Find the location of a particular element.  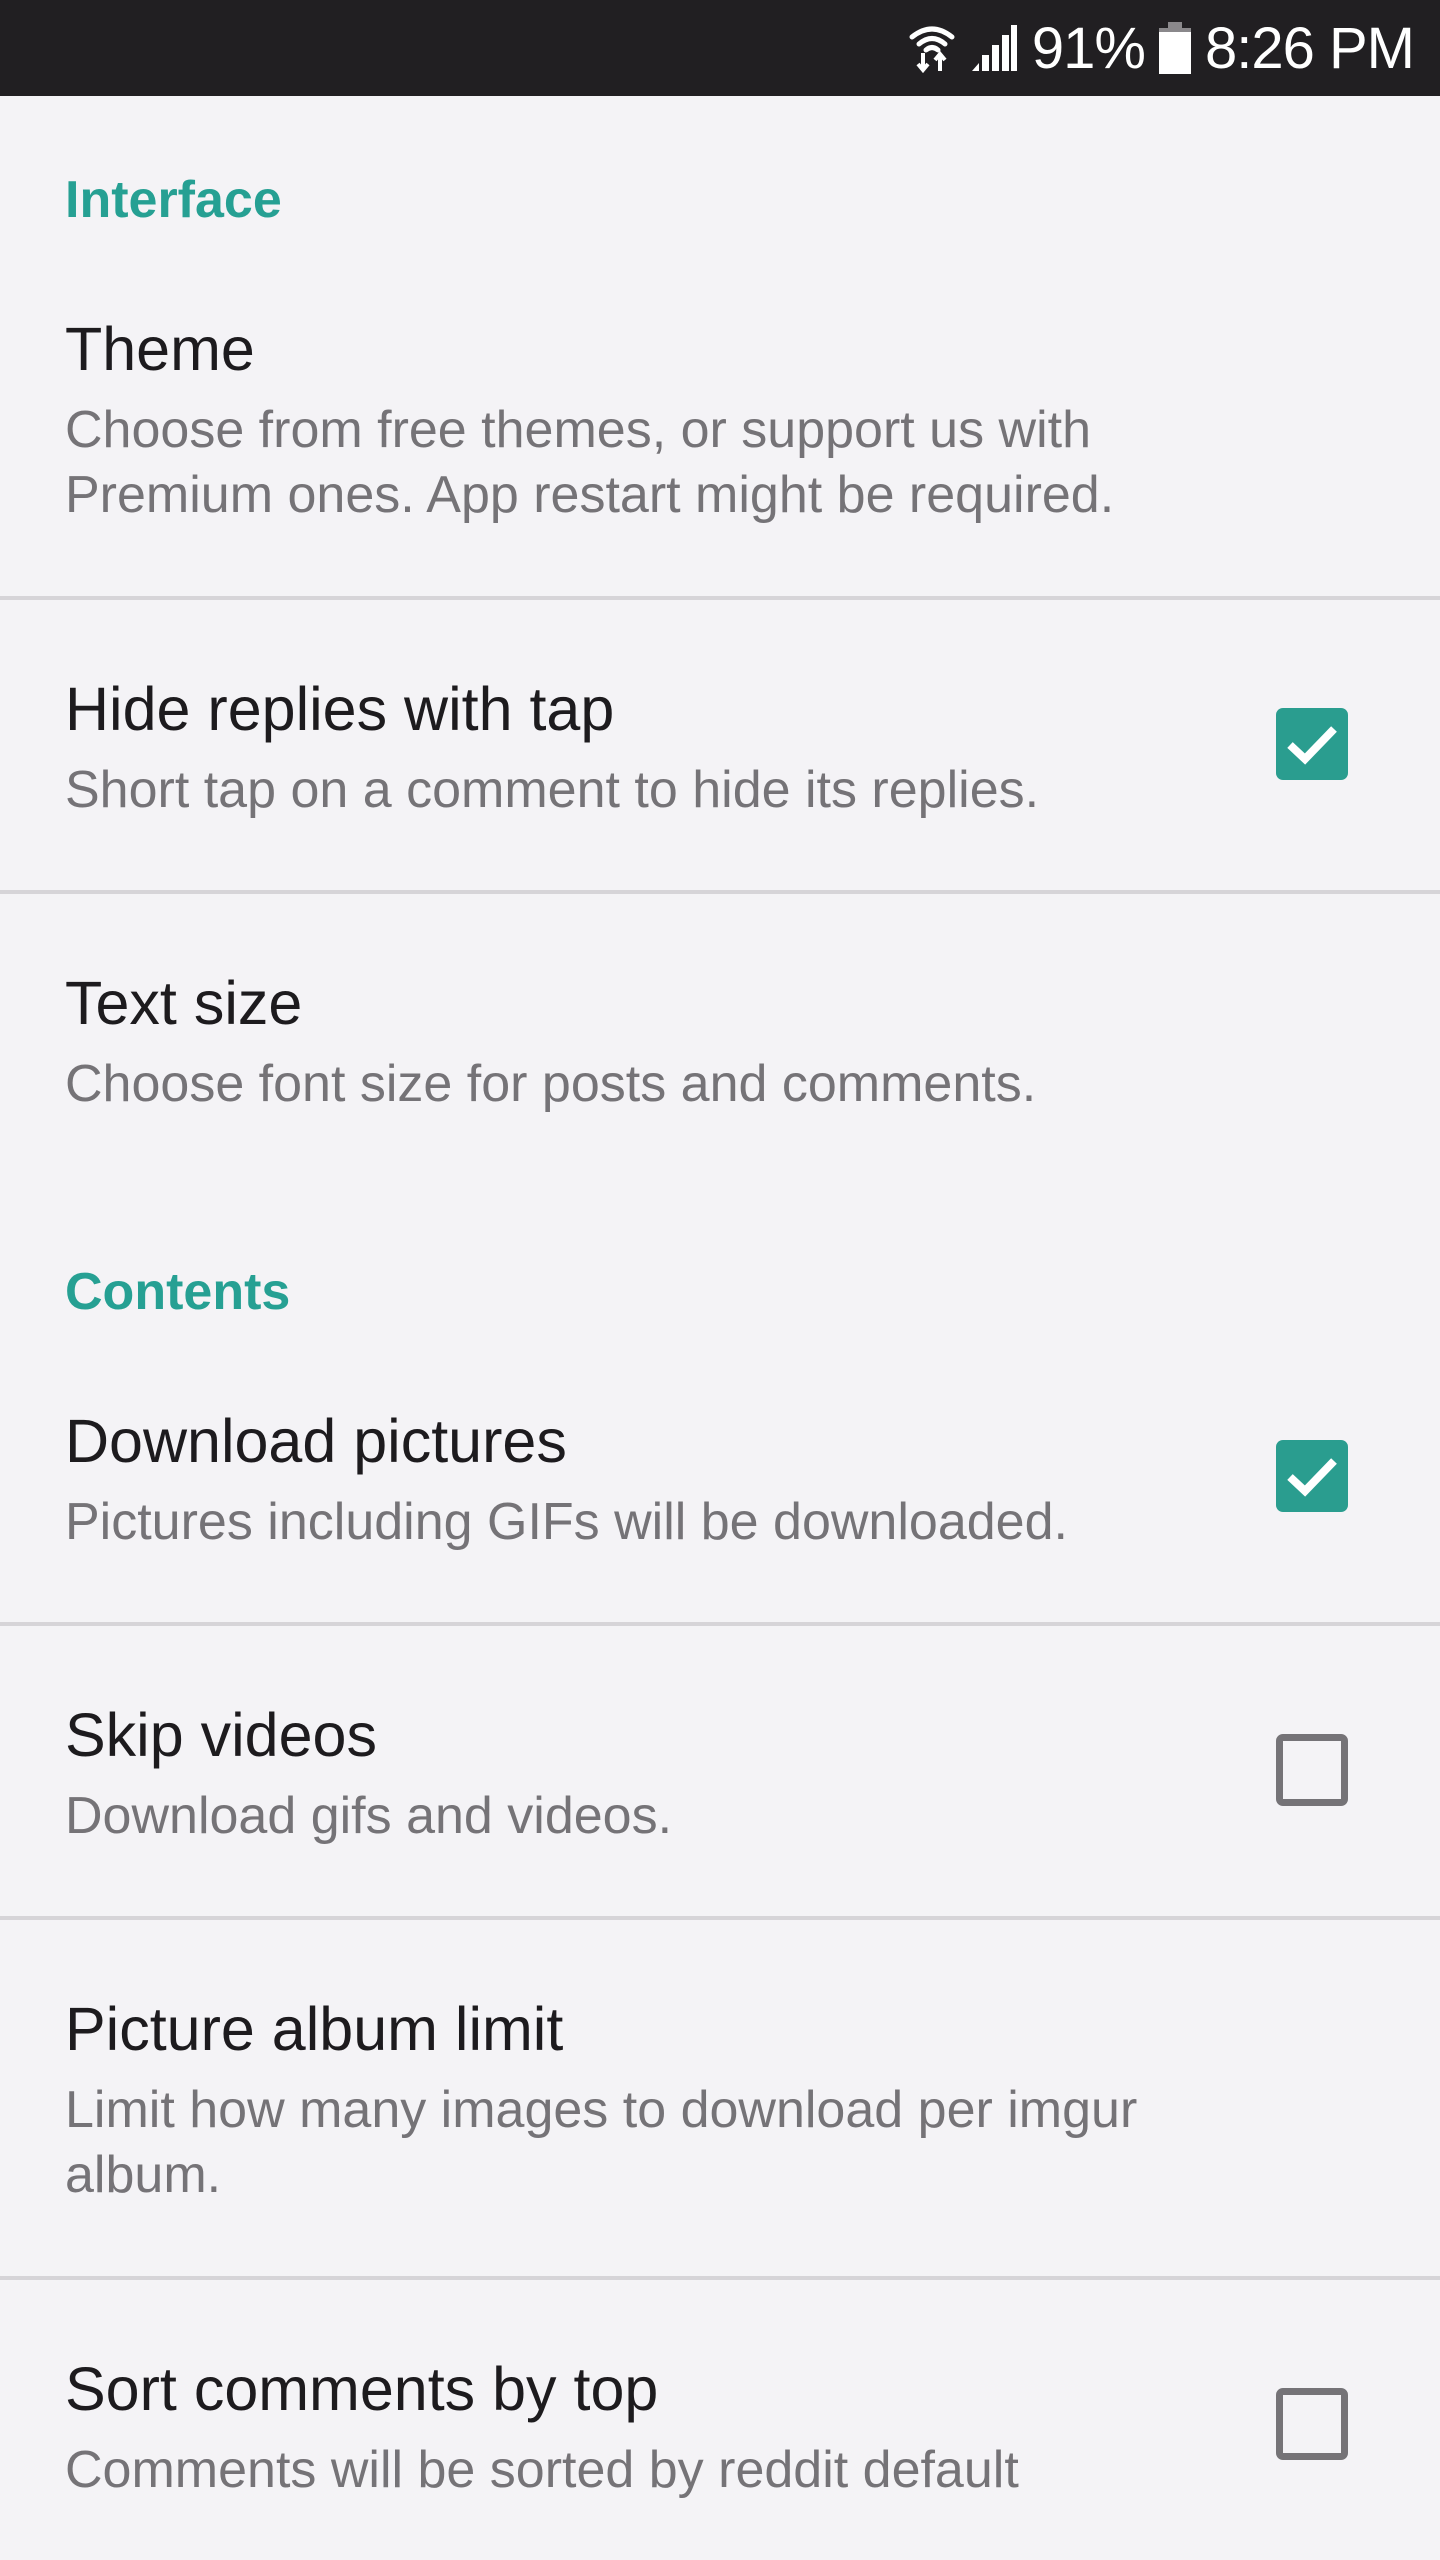

download-pictures-checkbox is located at coordinates (1312, 1476).